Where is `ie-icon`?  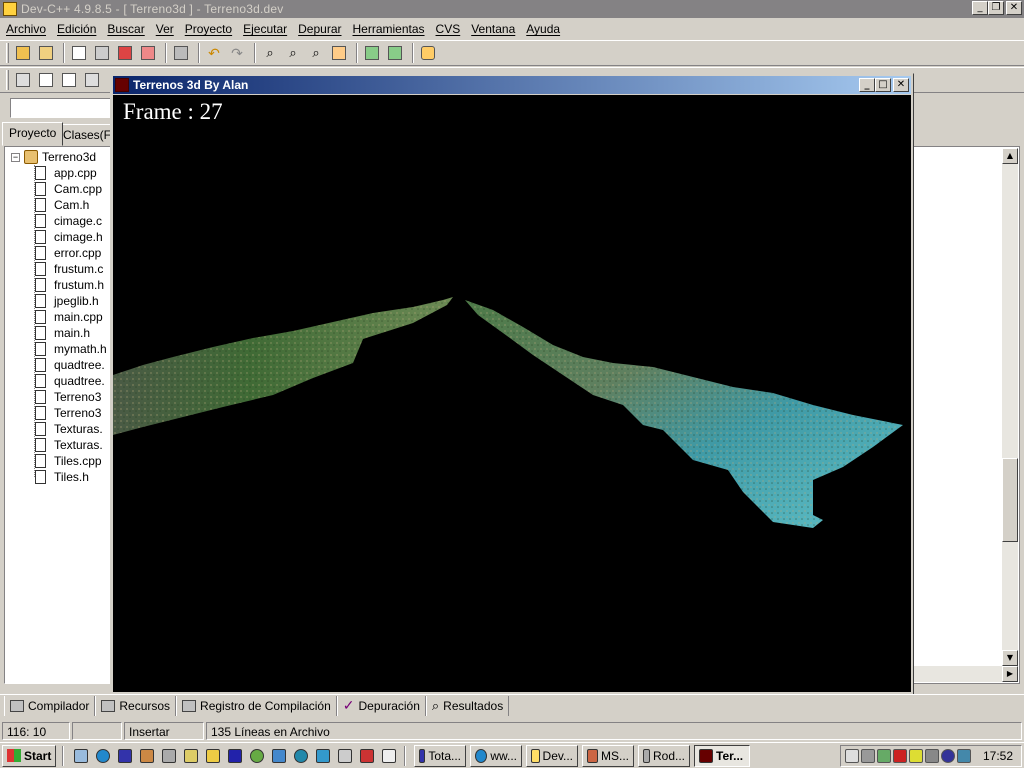 ie-icon is located at coordinates (103, 756).